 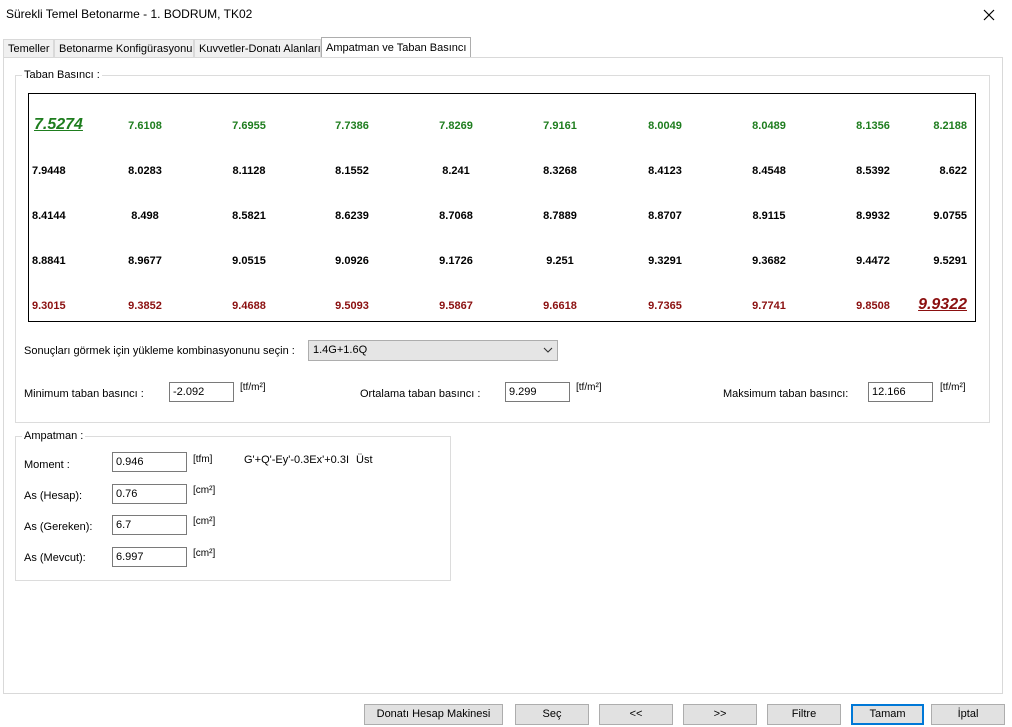 I want to click on avg-pressure-unit: [tf/m²], so click(x=589, y=387).